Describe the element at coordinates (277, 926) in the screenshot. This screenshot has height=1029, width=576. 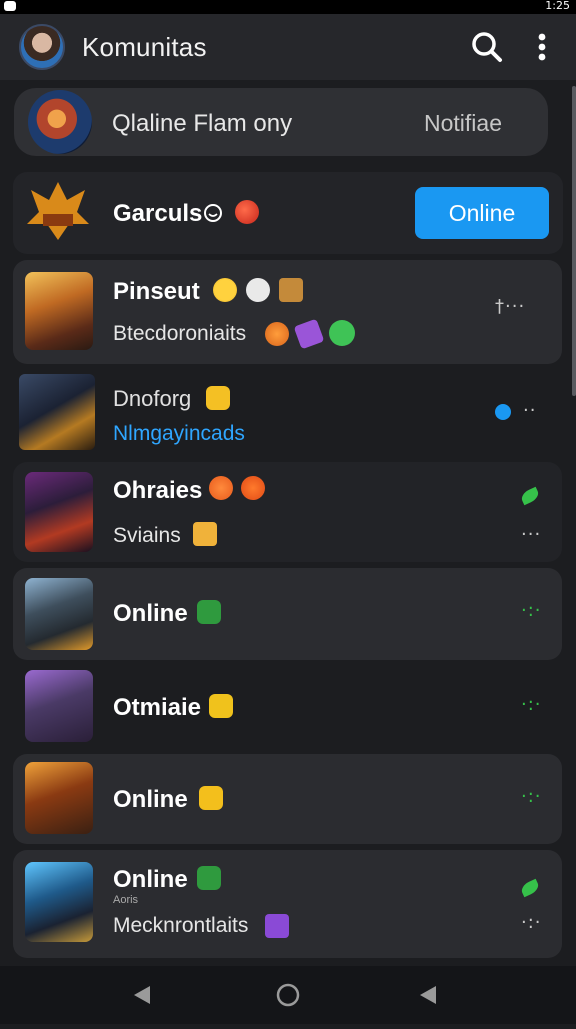
I see `purple-gem-icon` at that location.